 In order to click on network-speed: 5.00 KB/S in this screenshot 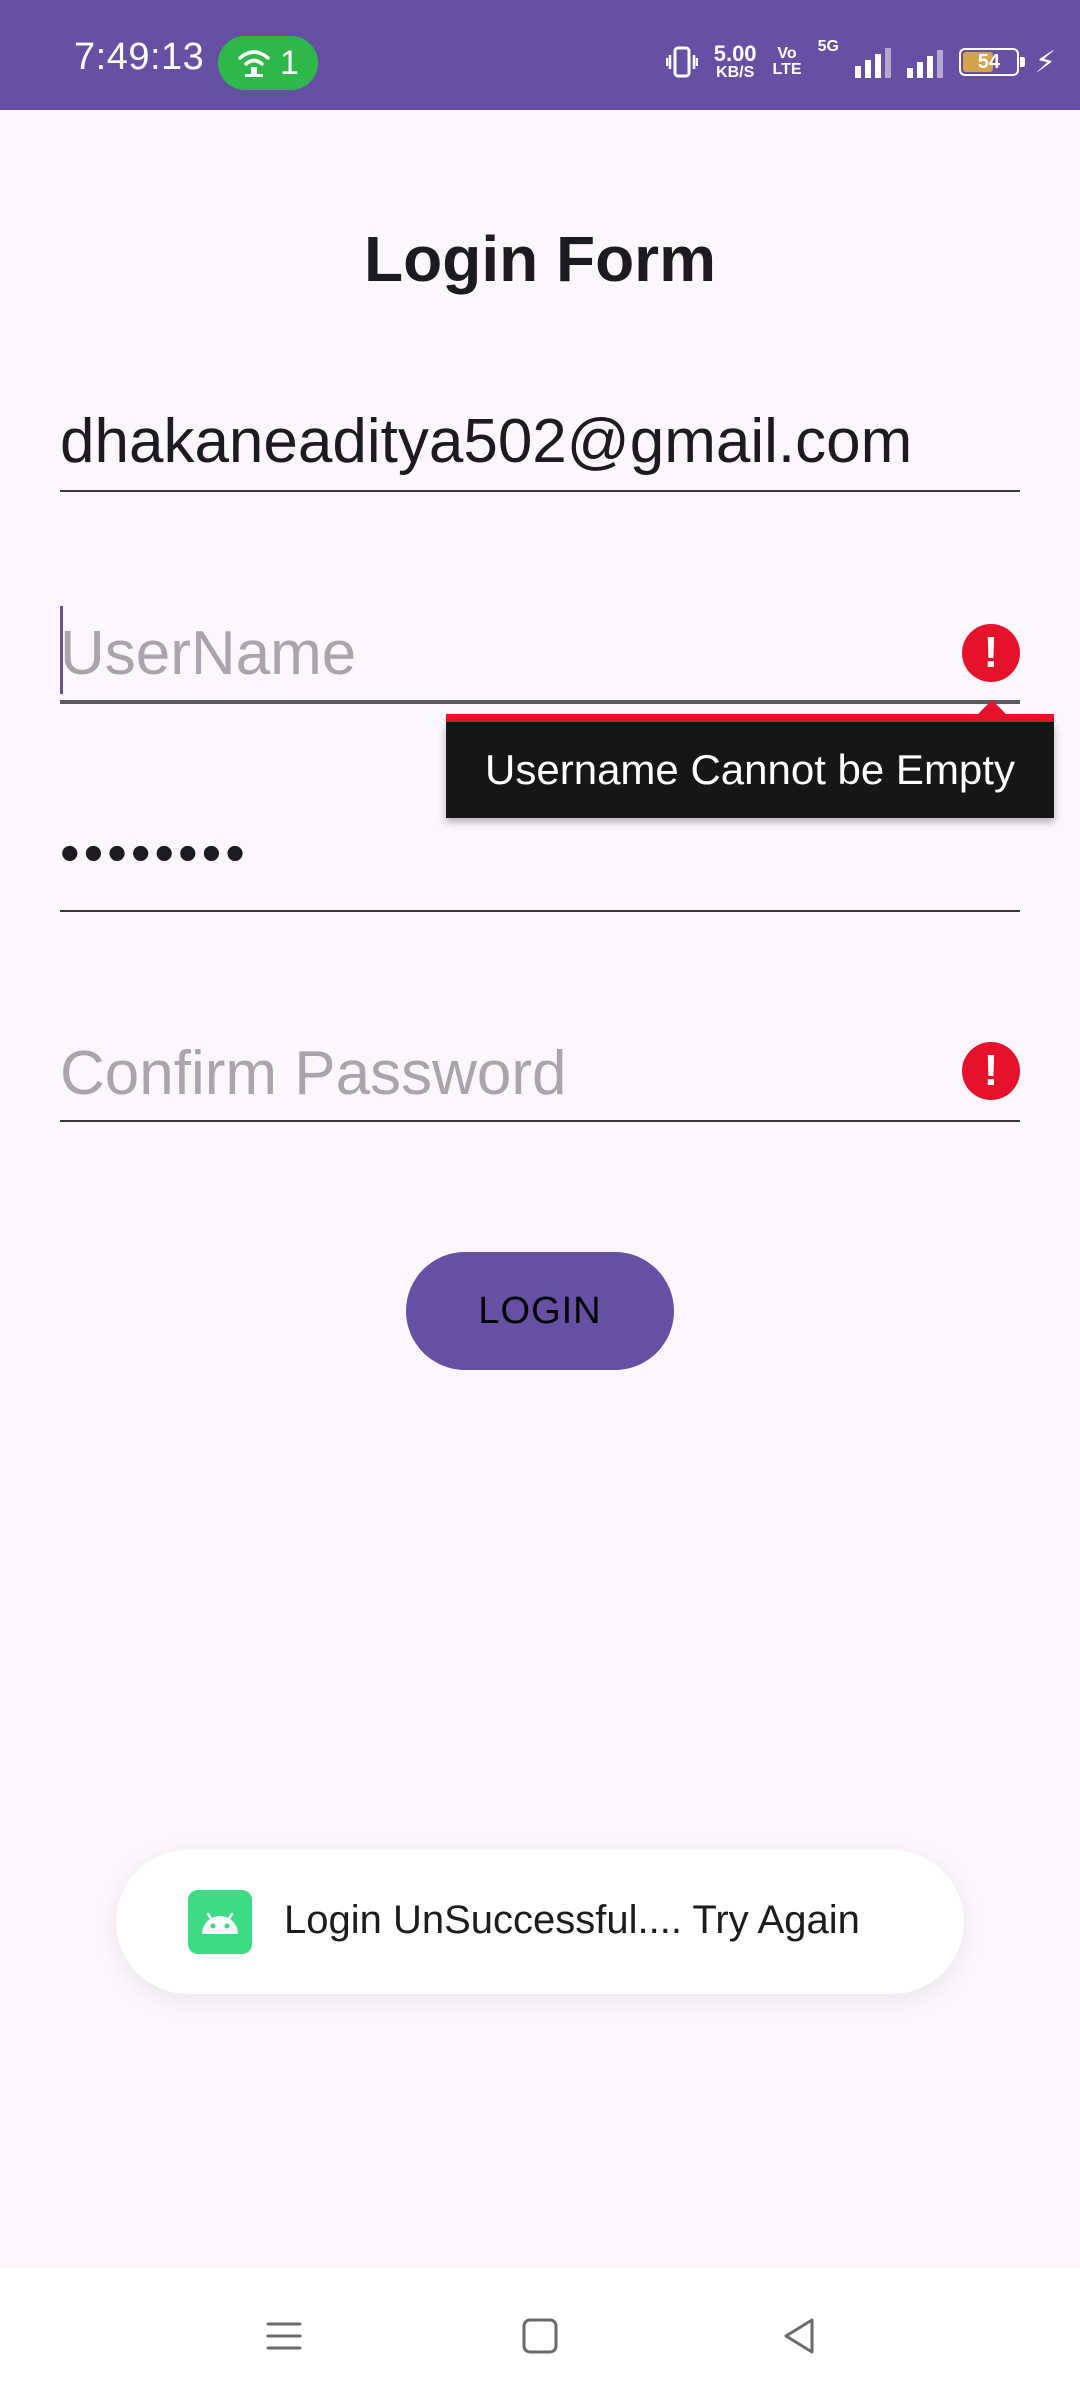, I will do `click(735, 62)`.